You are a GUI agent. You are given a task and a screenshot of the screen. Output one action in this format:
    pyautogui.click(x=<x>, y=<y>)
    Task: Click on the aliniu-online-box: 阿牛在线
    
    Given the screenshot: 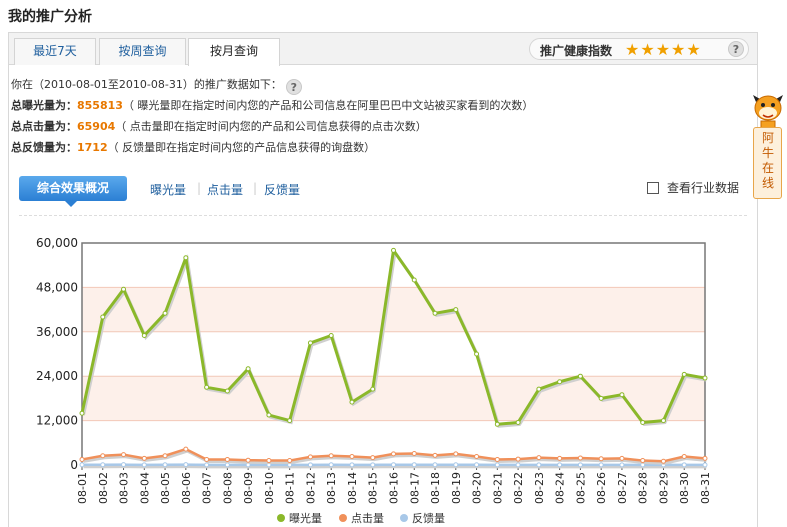 What is the action you would take?
    pyautogui.click(x=767, y=163)
    